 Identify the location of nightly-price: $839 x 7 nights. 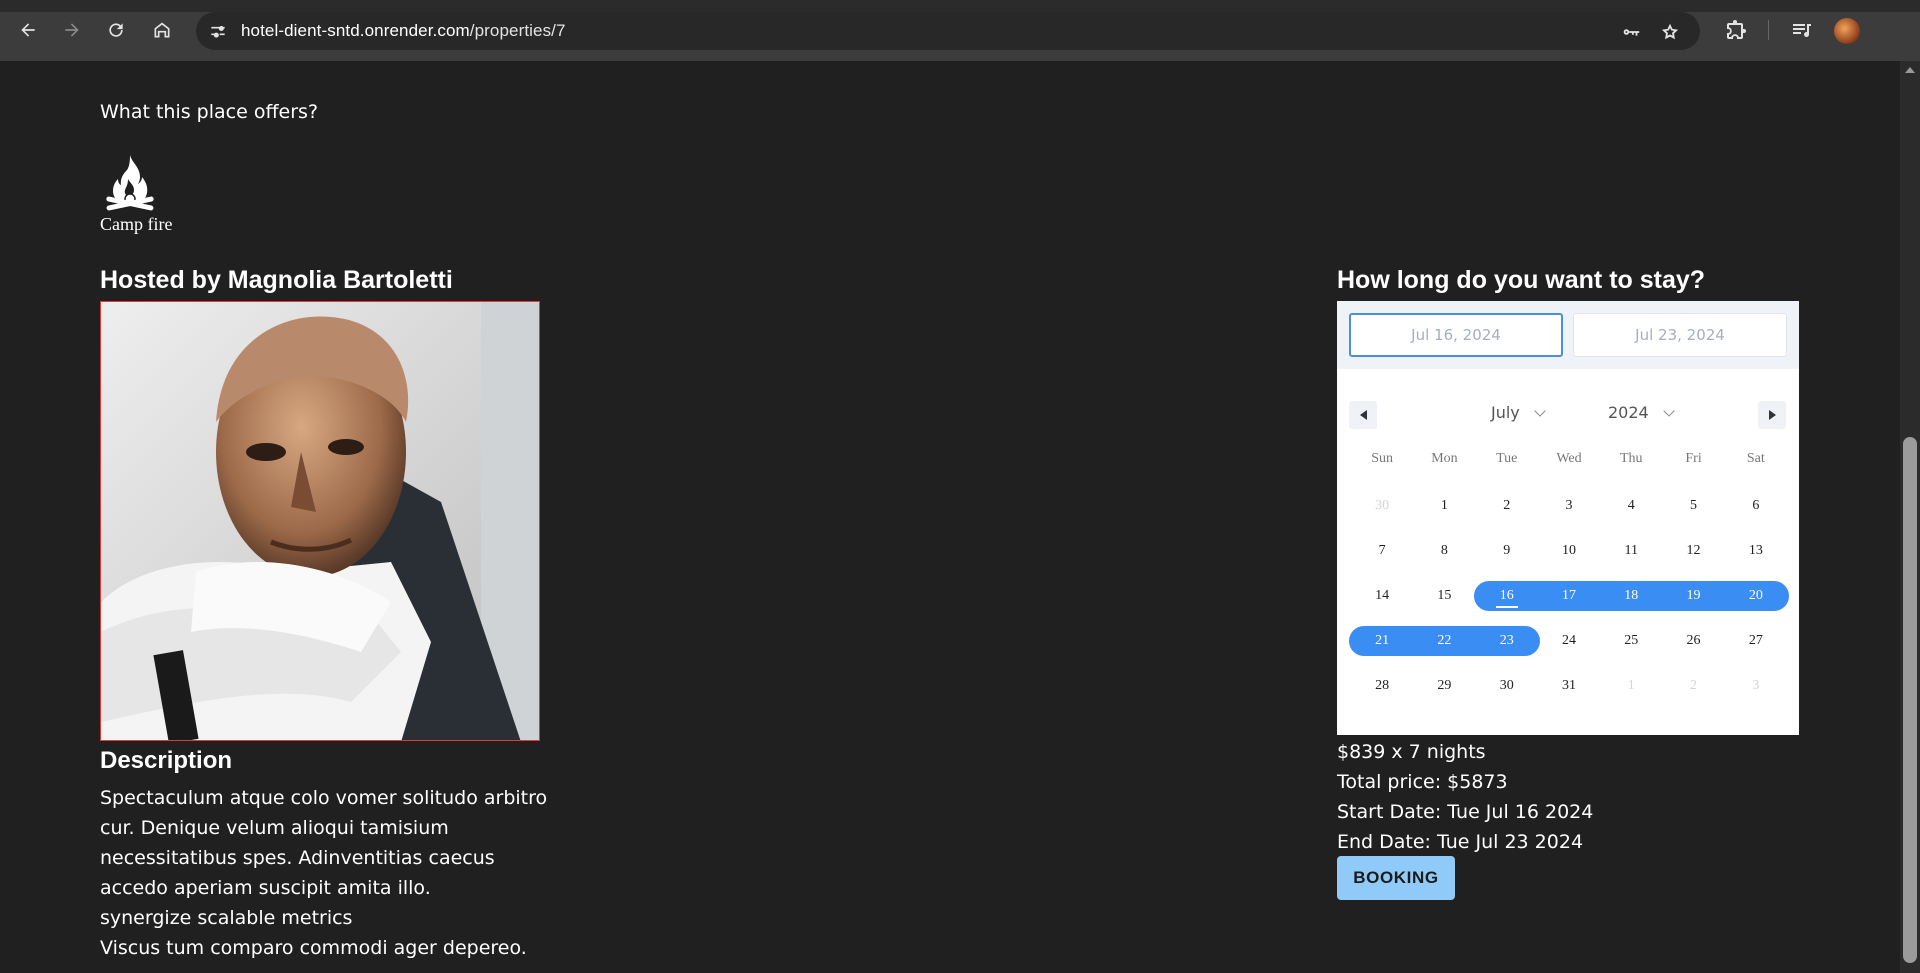
(1411, 752).